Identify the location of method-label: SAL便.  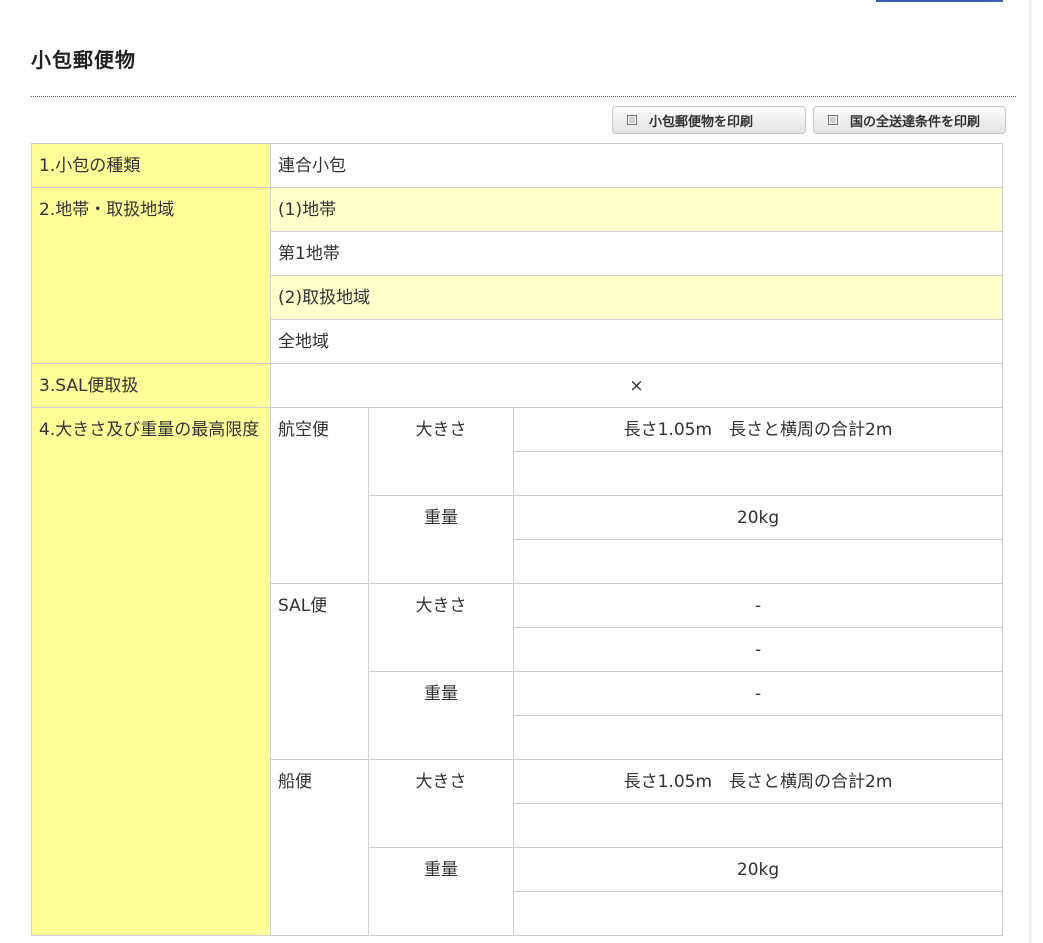
(319, 671).